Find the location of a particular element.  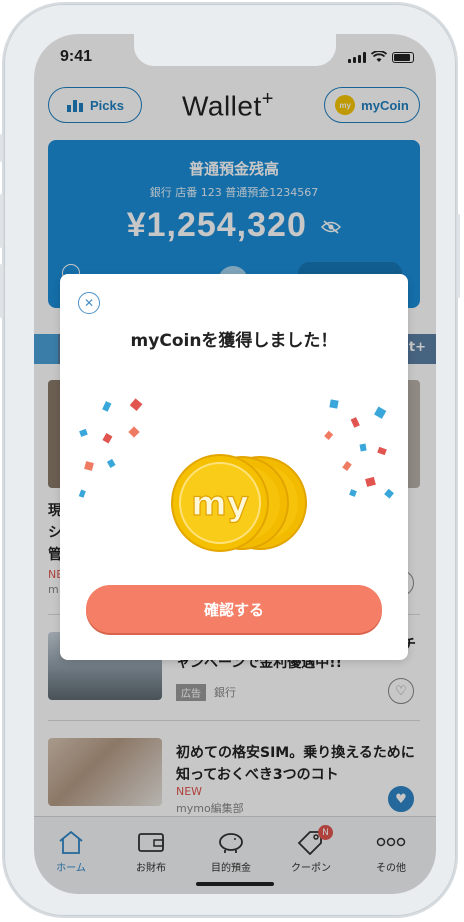

modal-title: myCoinを獲得しました！ is located at coordinates (234, 341).